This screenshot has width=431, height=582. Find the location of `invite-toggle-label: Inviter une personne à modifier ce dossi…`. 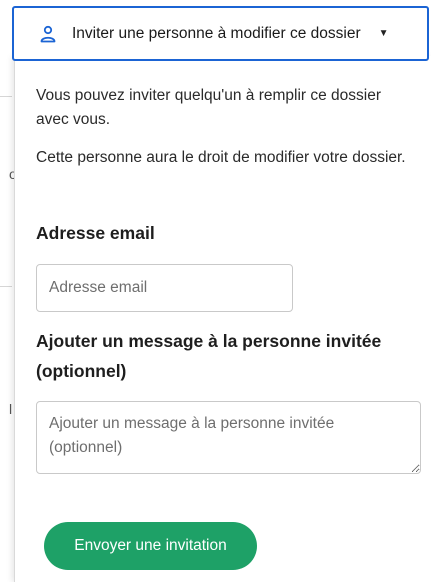

invite-toggle-label: Inviter une personne à modifier ce dossi… is located at coordinates (216, 33).